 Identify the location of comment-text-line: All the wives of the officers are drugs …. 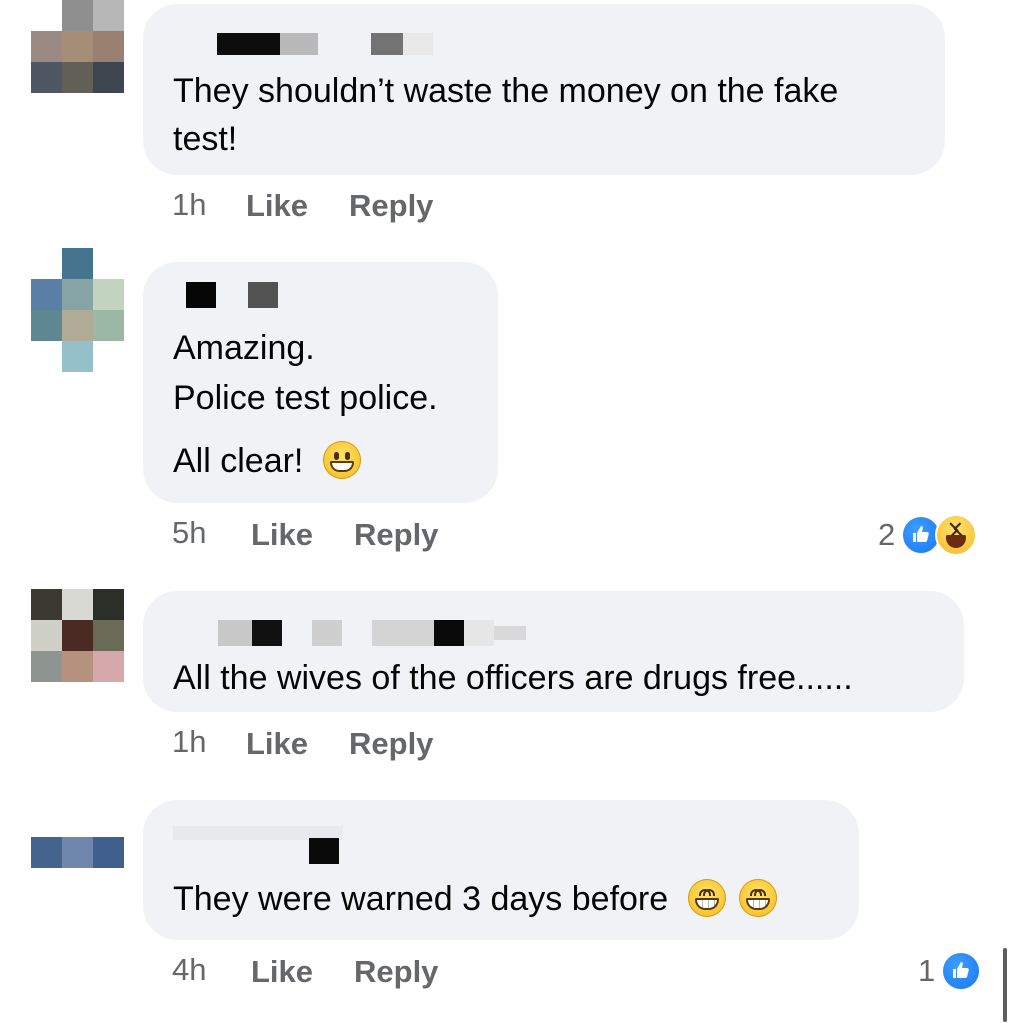
(513, 678).